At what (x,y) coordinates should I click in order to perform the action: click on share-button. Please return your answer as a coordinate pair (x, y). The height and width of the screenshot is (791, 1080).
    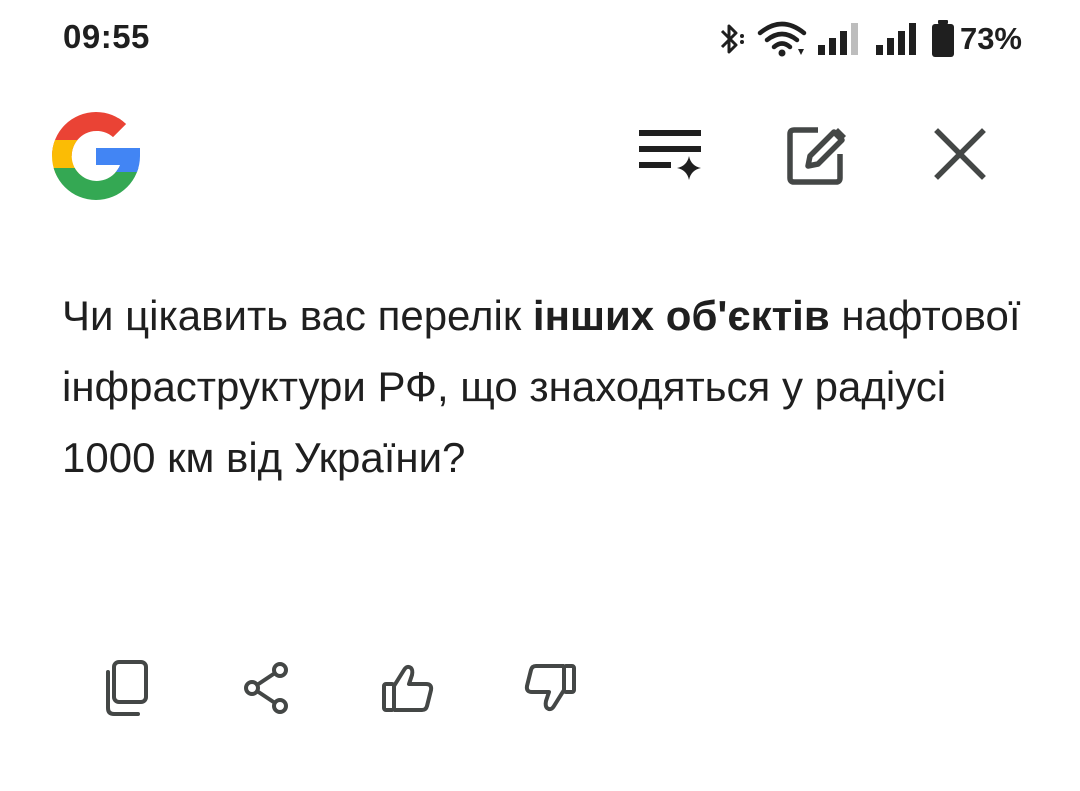
    Looking at the image, I should click on (266, 690).